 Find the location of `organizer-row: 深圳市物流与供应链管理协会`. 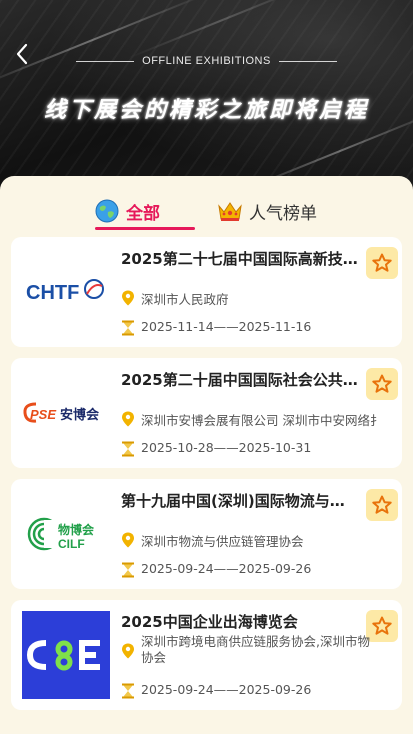

organizer-row: 深圳市物流与供应链管理协会 is located at coordinates (261, 540).